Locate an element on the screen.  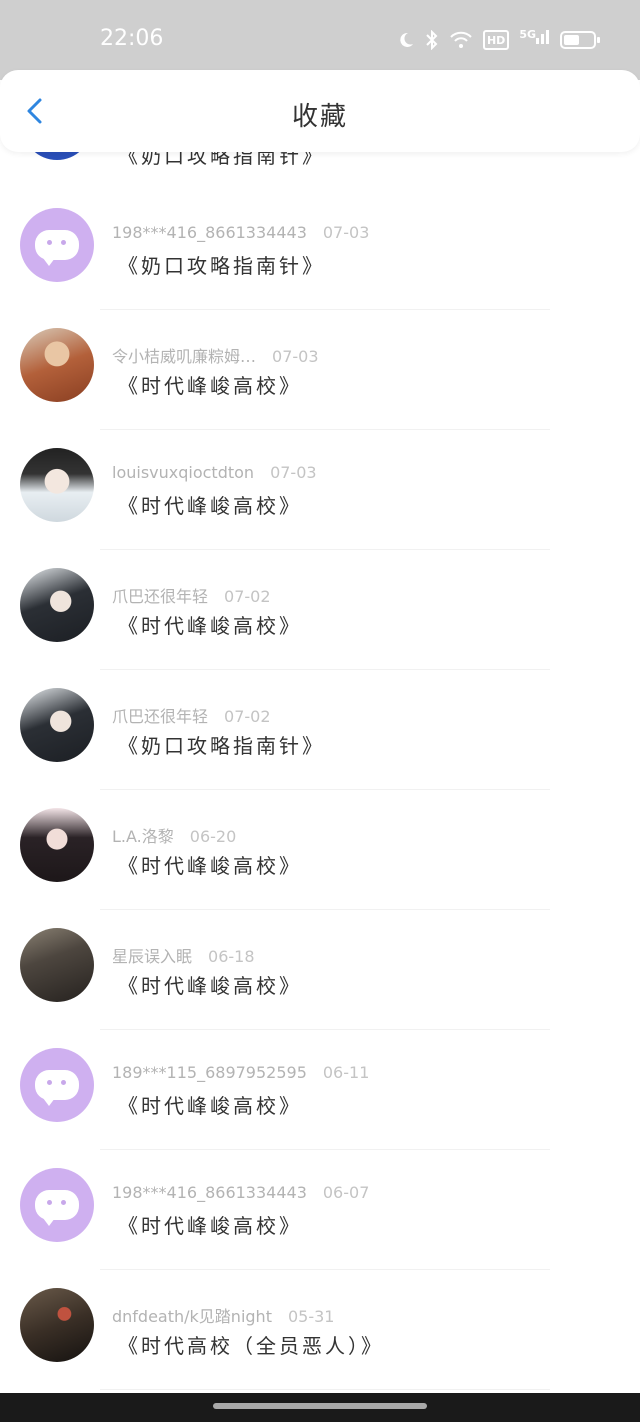
status-icons: HD 5G is located at coordinates (498, 40).